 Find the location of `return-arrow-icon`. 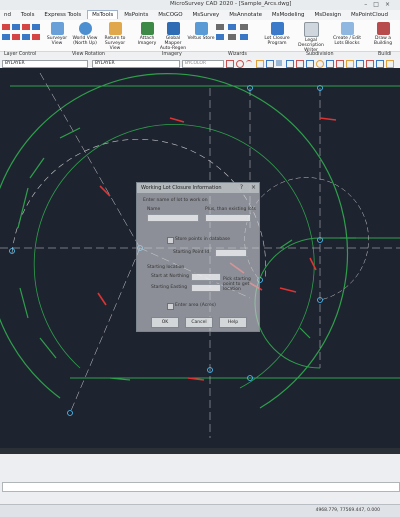

return-arrow-icon is located at coordinates (115, 28).